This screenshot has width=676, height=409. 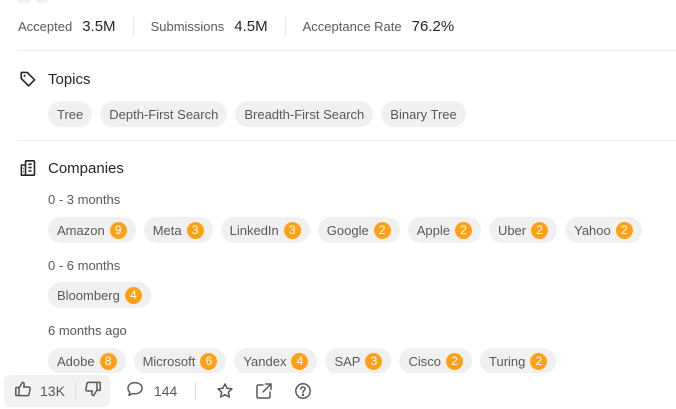 I want to click on company-name: SAP, so click(x=347, y=361).